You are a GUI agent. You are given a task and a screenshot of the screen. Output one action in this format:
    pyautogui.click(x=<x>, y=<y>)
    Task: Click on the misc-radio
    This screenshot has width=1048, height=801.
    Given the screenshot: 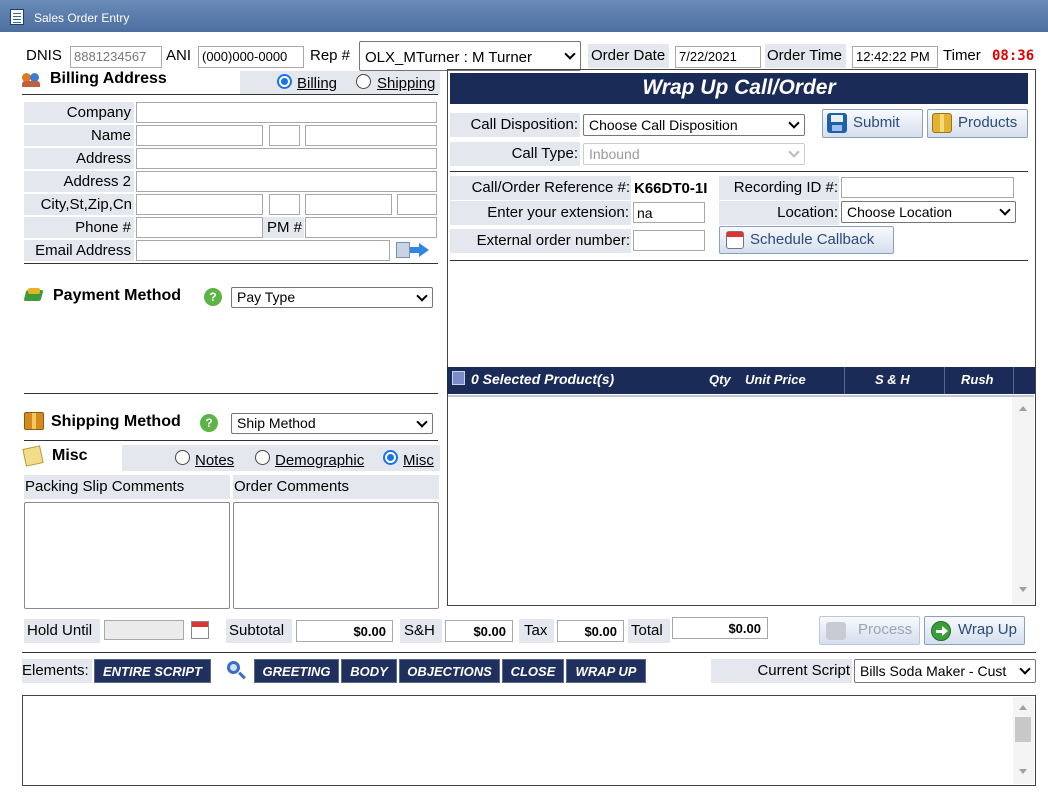 What is the action you would take?
    pyautogui.click(x=390, y=457)
    